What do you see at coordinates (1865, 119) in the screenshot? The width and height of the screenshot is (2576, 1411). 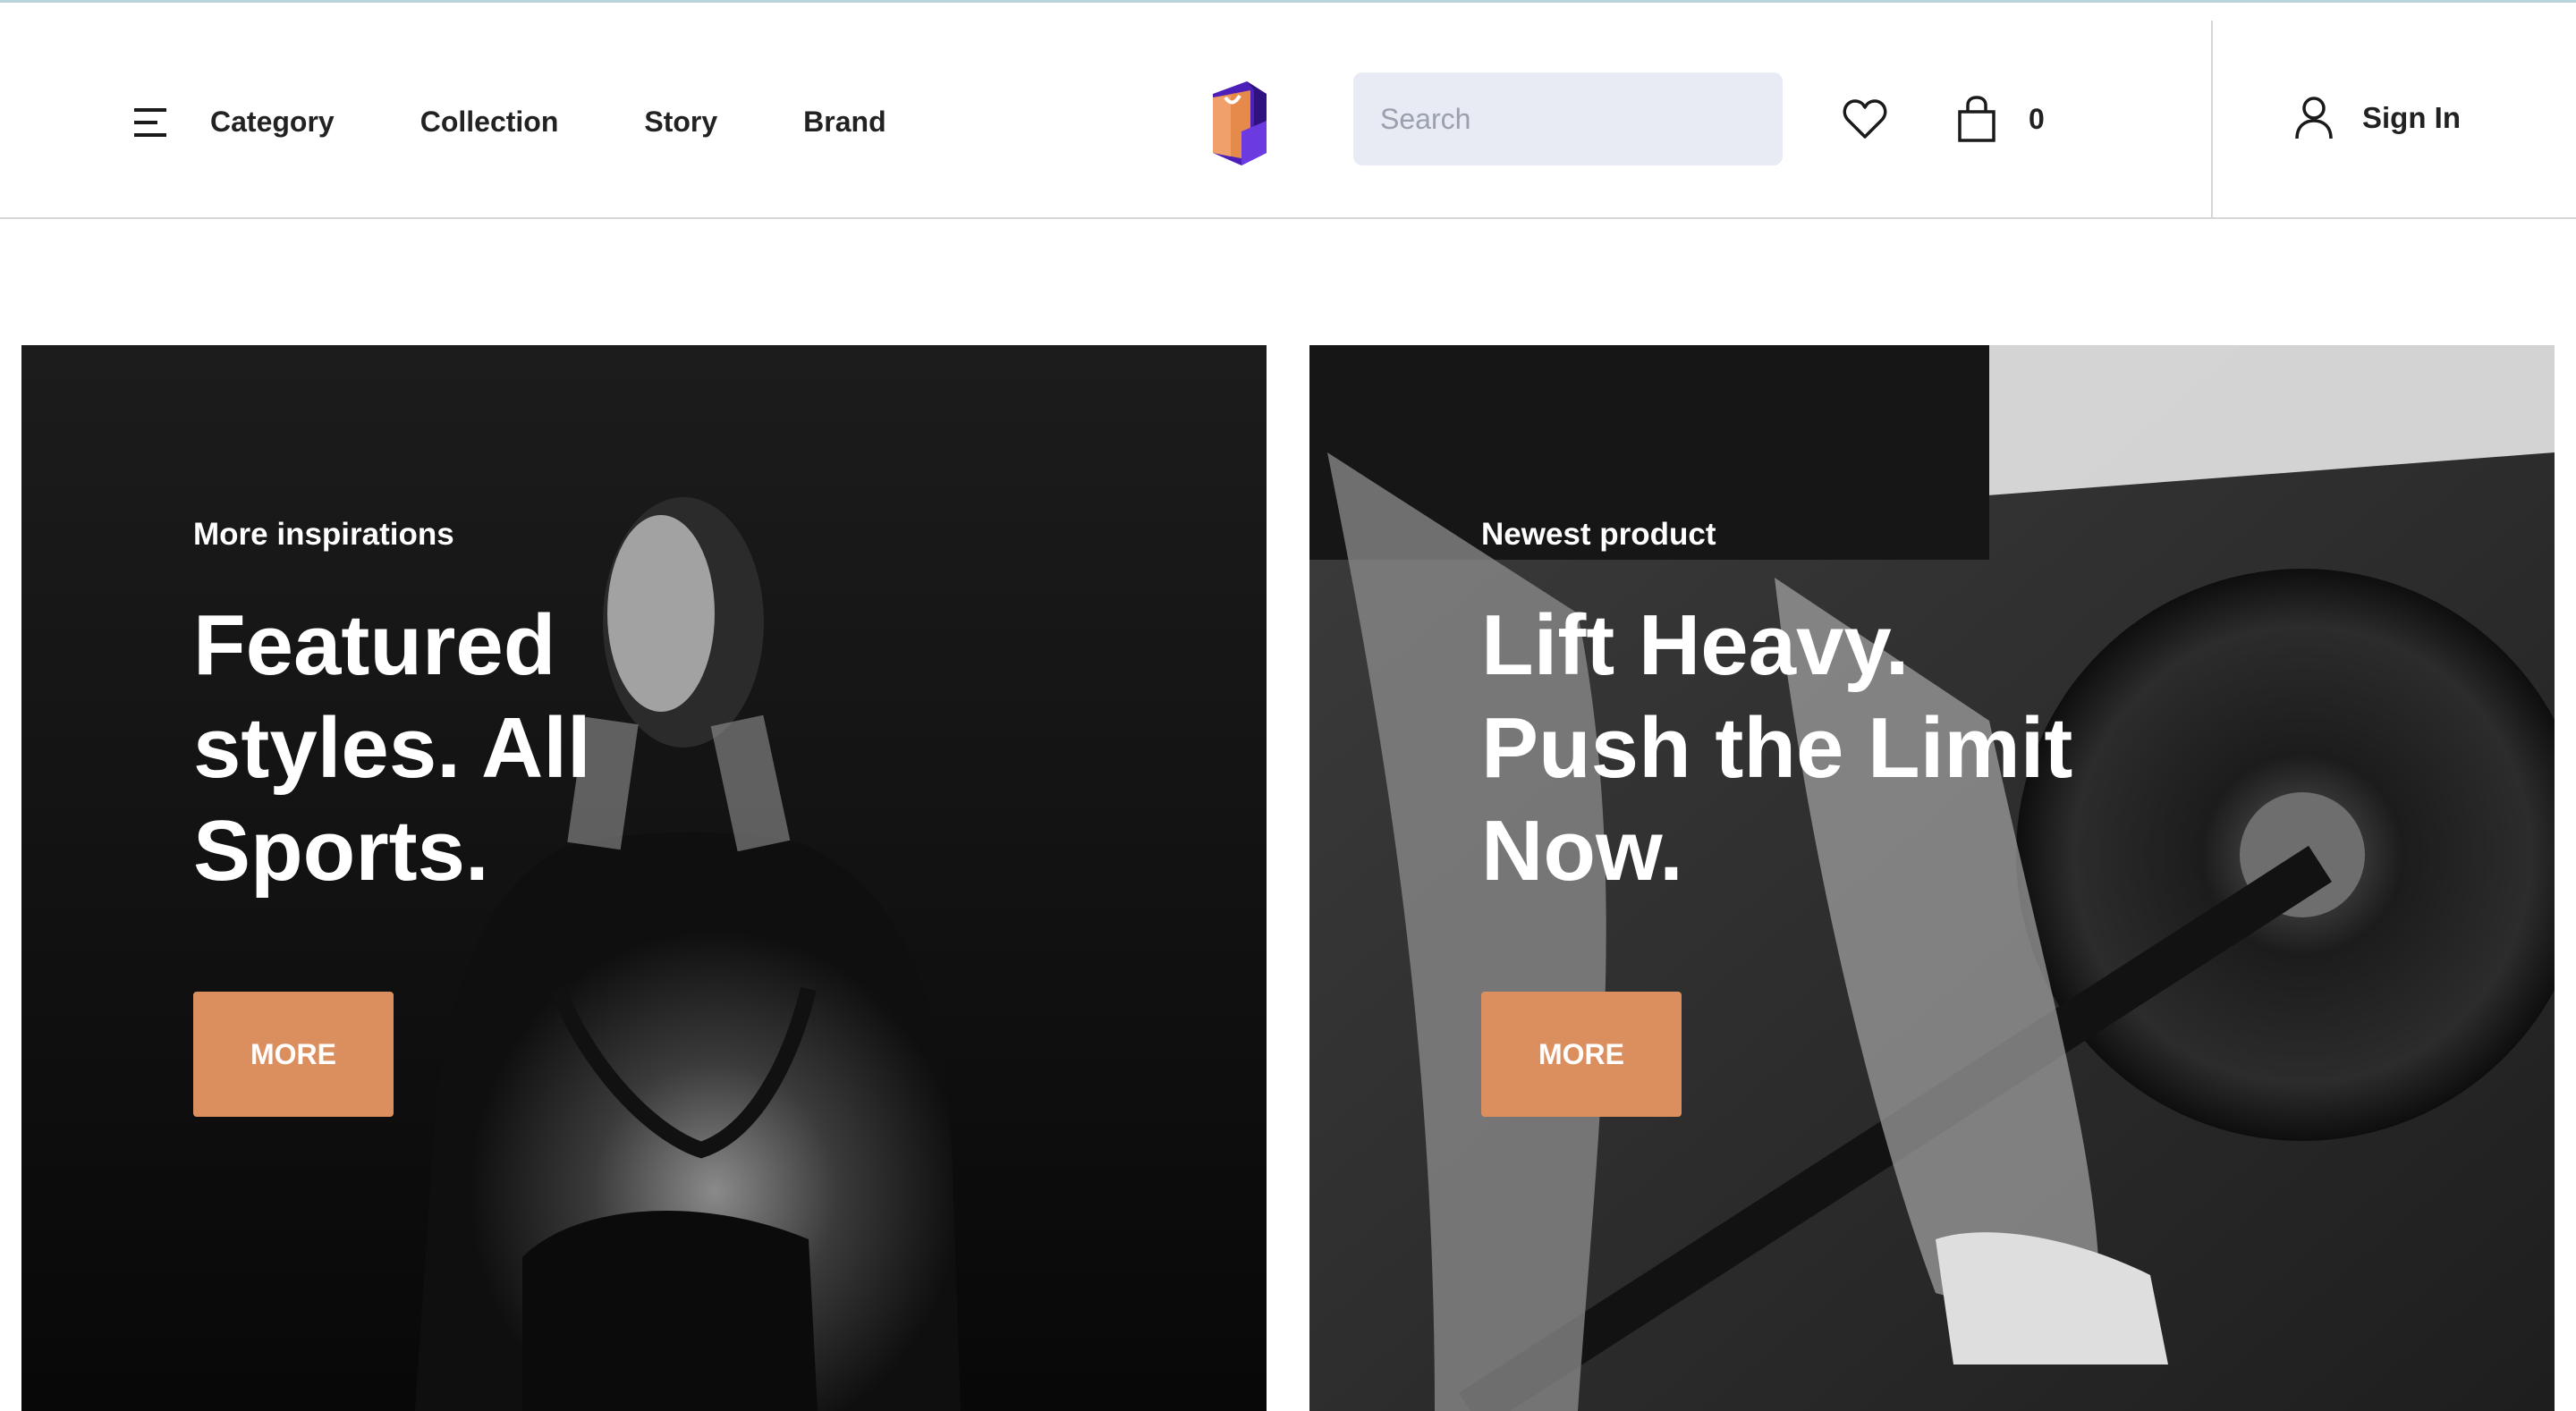 I see `heart-icon` at bounding box center [1865, 119].